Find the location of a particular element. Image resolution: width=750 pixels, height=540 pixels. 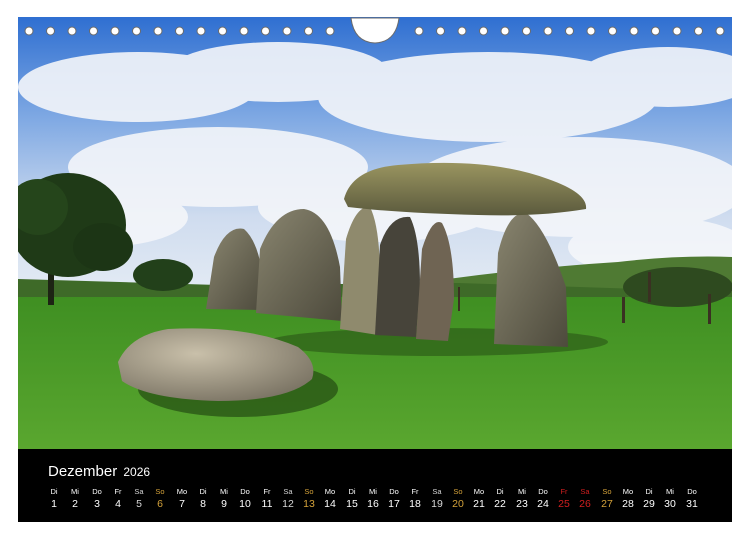

day-cell: So 27 is located at coordinates (607, 499).